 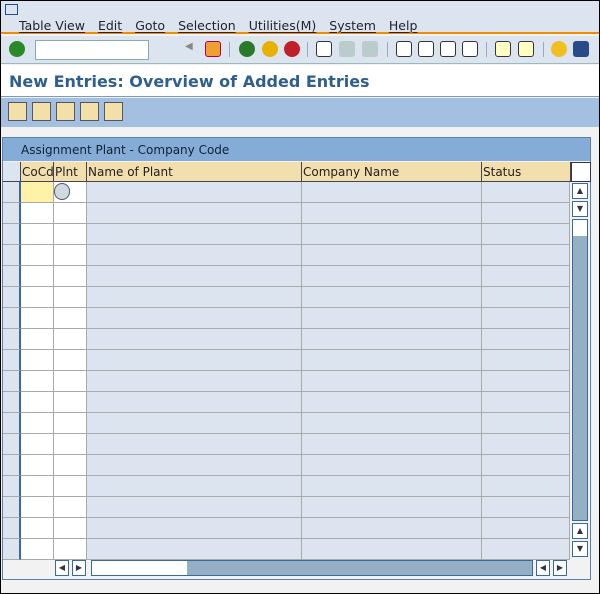 What do you see at coordinates (543, 568) in the screenshot?
I see `scroll-left-button: ◀` at bounding box center [543, 568].